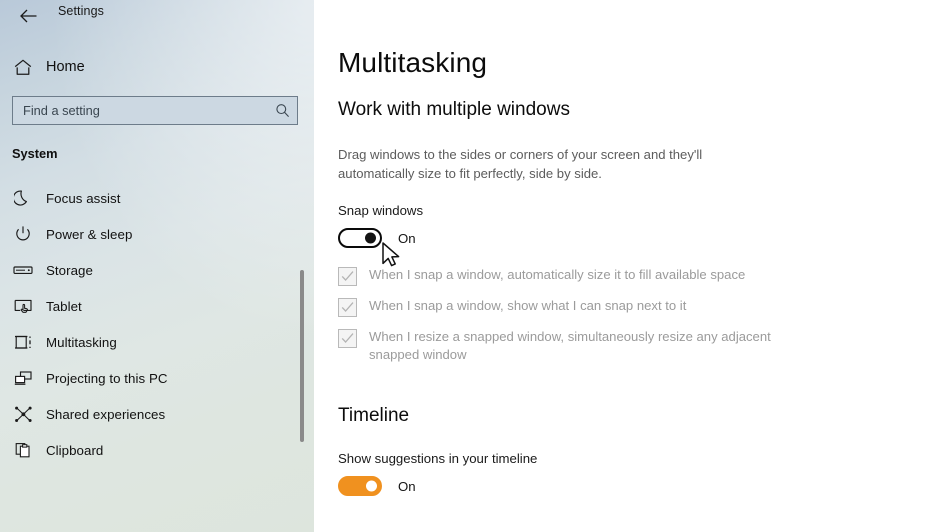 This screenshot has width=944, height=532. Describe the element at coordinates (360, 486) in the screenshot. I see `timeline-suggestions-switch` at that location.